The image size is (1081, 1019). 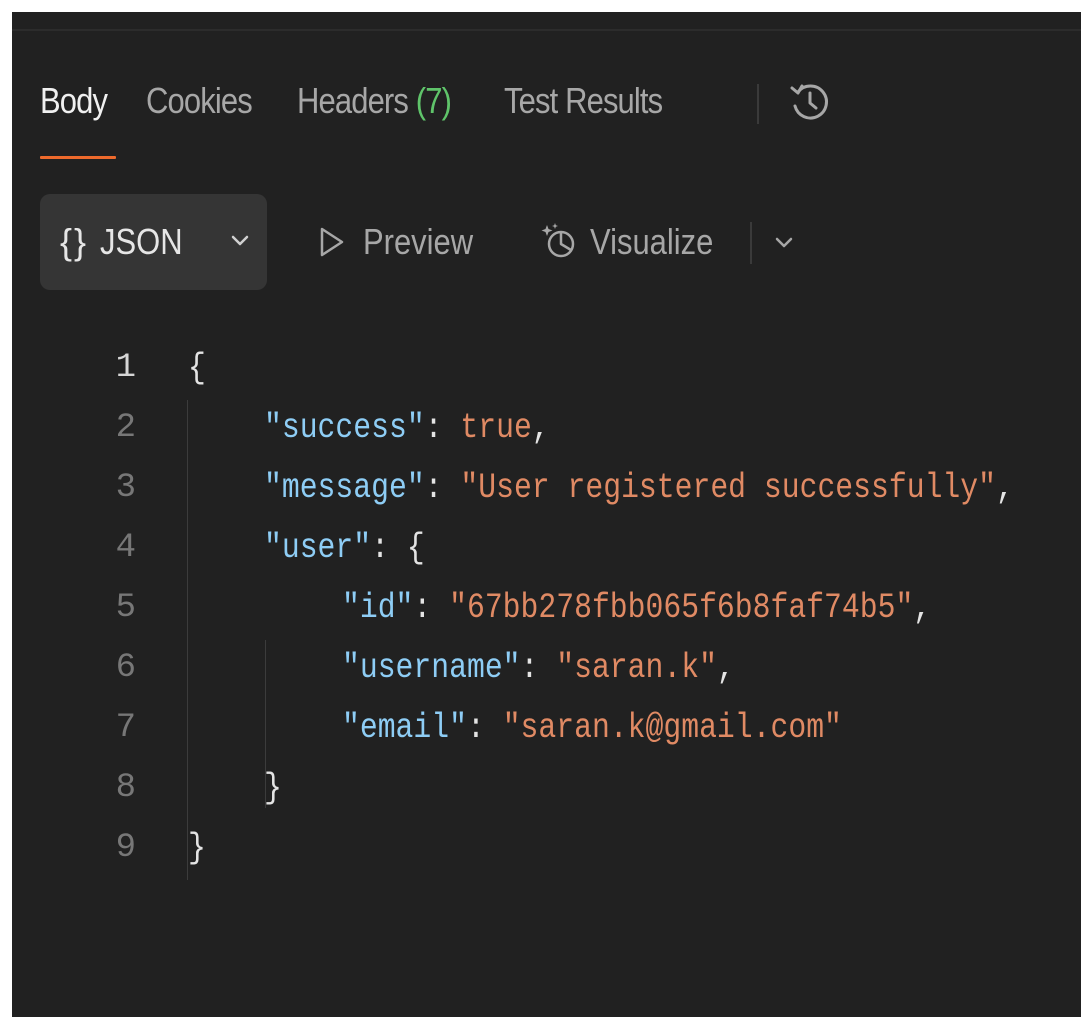 I want to click on code-line-9: 9 }, so click(x=546, y=848).